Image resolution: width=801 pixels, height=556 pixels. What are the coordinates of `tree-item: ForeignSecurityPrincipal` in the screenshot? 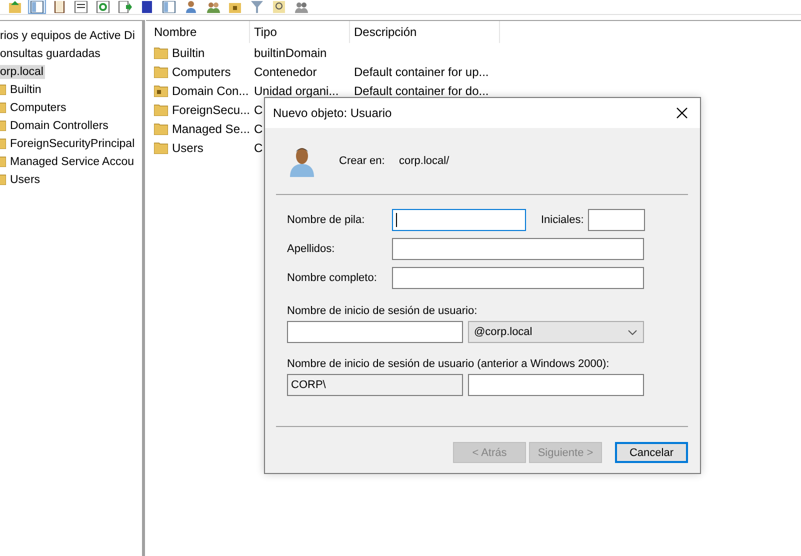 It's located at (73, 144).